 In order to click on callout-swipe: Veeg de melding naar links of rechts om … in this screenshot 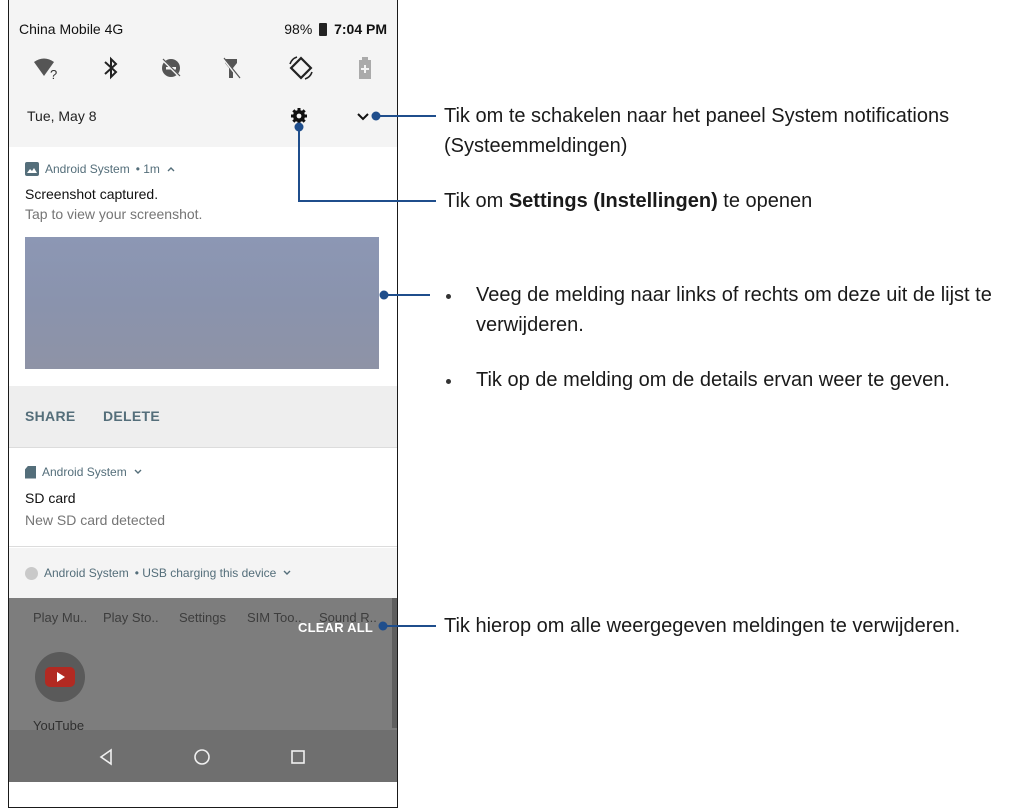, I will do `click(734, 310)`.